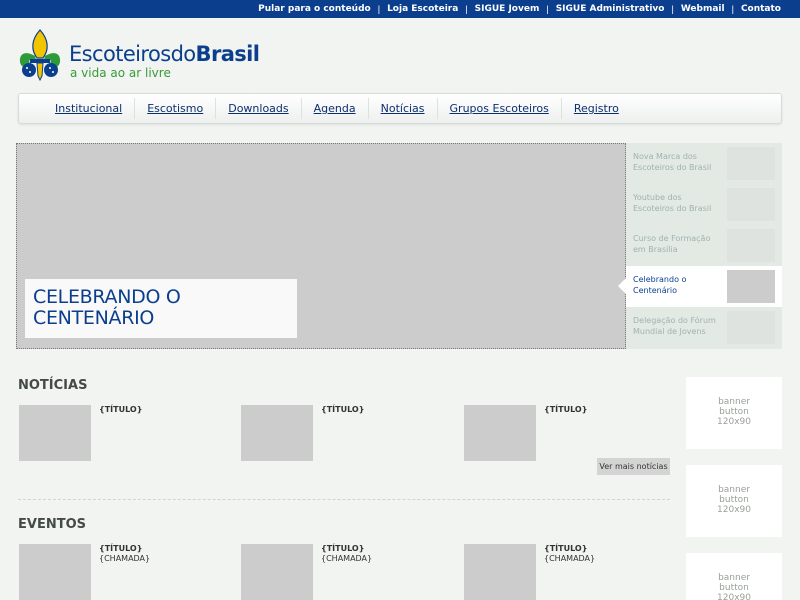  What do you see at coordinates (94, 318) in the screenshot?
I see `featured-caption-line2: CENTENÁRIO` at bounding box center [94, 318].